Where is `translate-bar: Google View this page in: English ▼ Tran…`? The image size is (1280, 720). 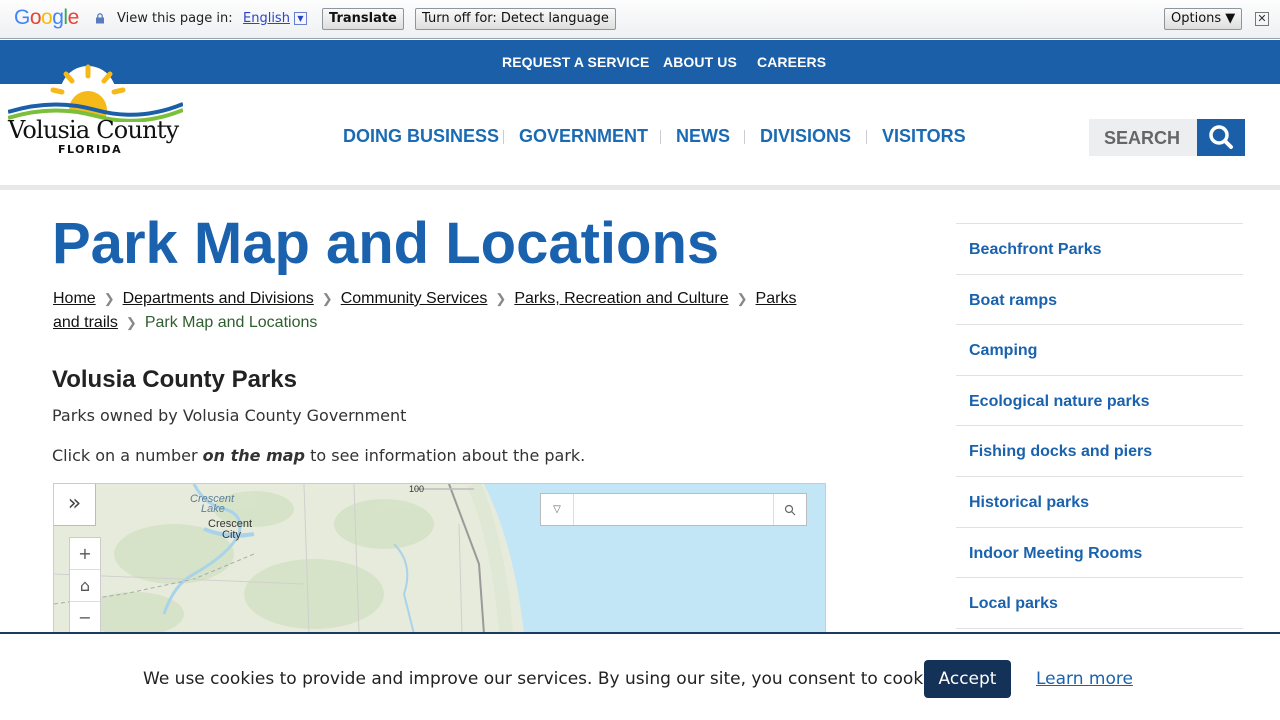 translate-bar: Google View this page in: English ▼ Tran… is located at coordinates (640, 19).